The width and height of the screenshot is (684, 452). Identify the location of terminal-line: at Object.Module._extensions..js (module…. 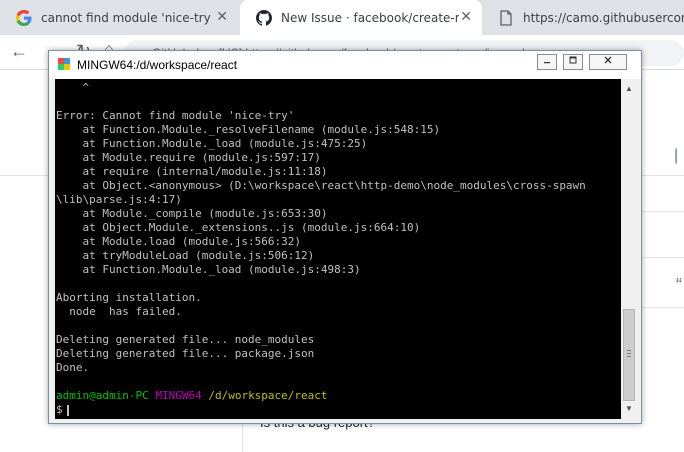
(238, 227).